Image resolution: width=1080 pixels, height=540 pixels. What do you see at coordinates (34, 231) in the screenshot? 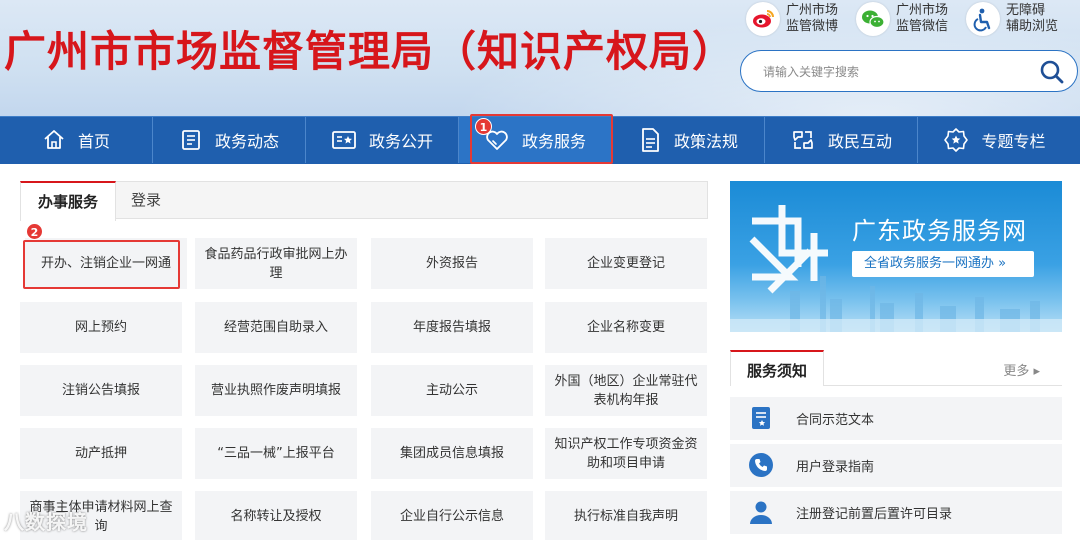
I see `step-badge-2: 2` at bounding box center [34, 231].